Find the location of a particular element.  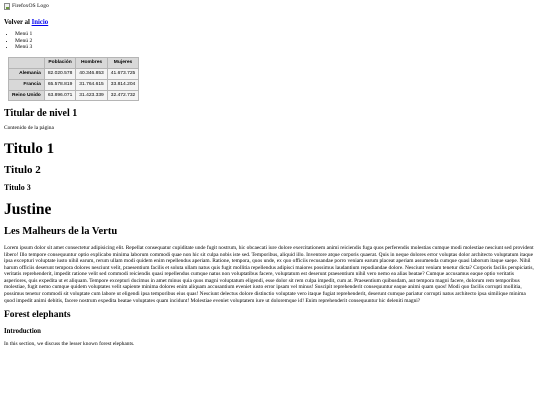

cell-poblacion: 65.578.819 is located at coordinates (60, 84).